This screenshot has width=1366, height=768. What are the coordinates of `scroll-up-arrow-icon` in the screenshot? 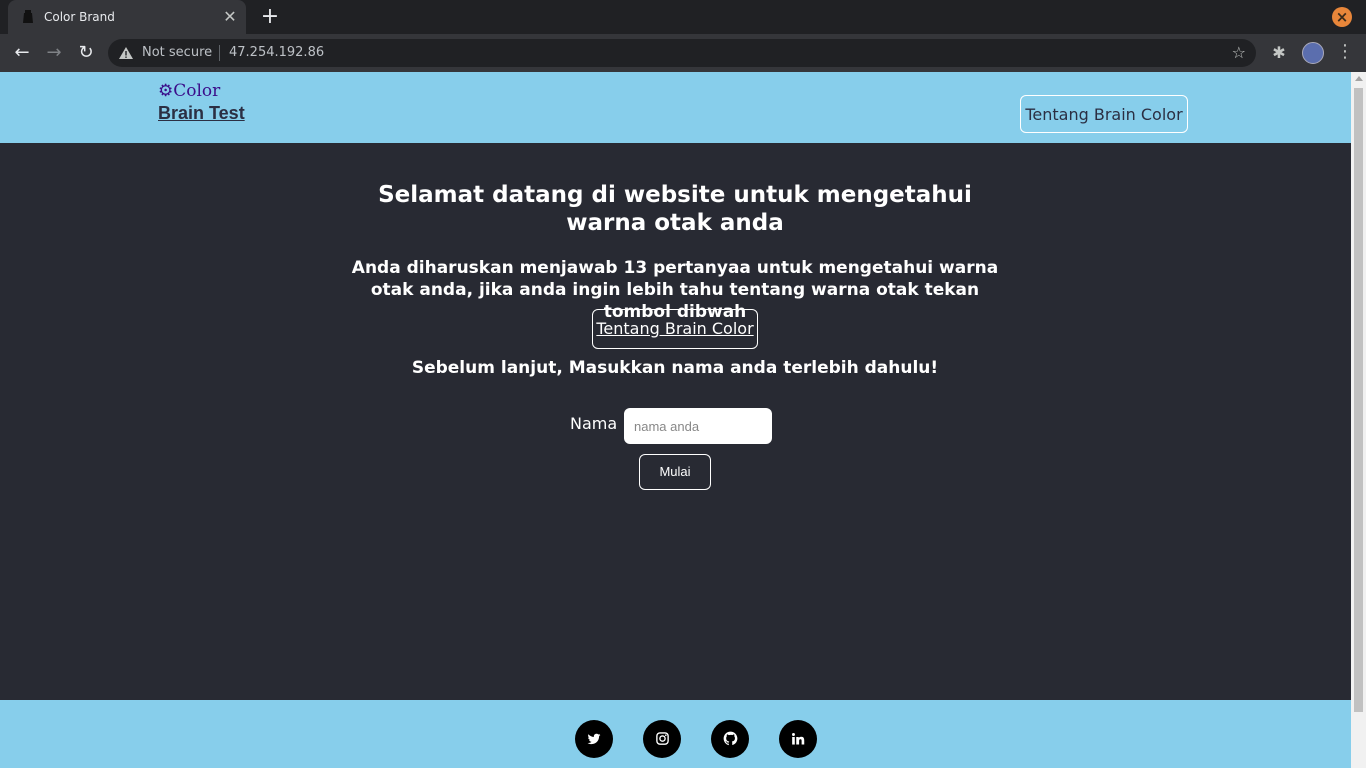 It's located at (1359, 78).